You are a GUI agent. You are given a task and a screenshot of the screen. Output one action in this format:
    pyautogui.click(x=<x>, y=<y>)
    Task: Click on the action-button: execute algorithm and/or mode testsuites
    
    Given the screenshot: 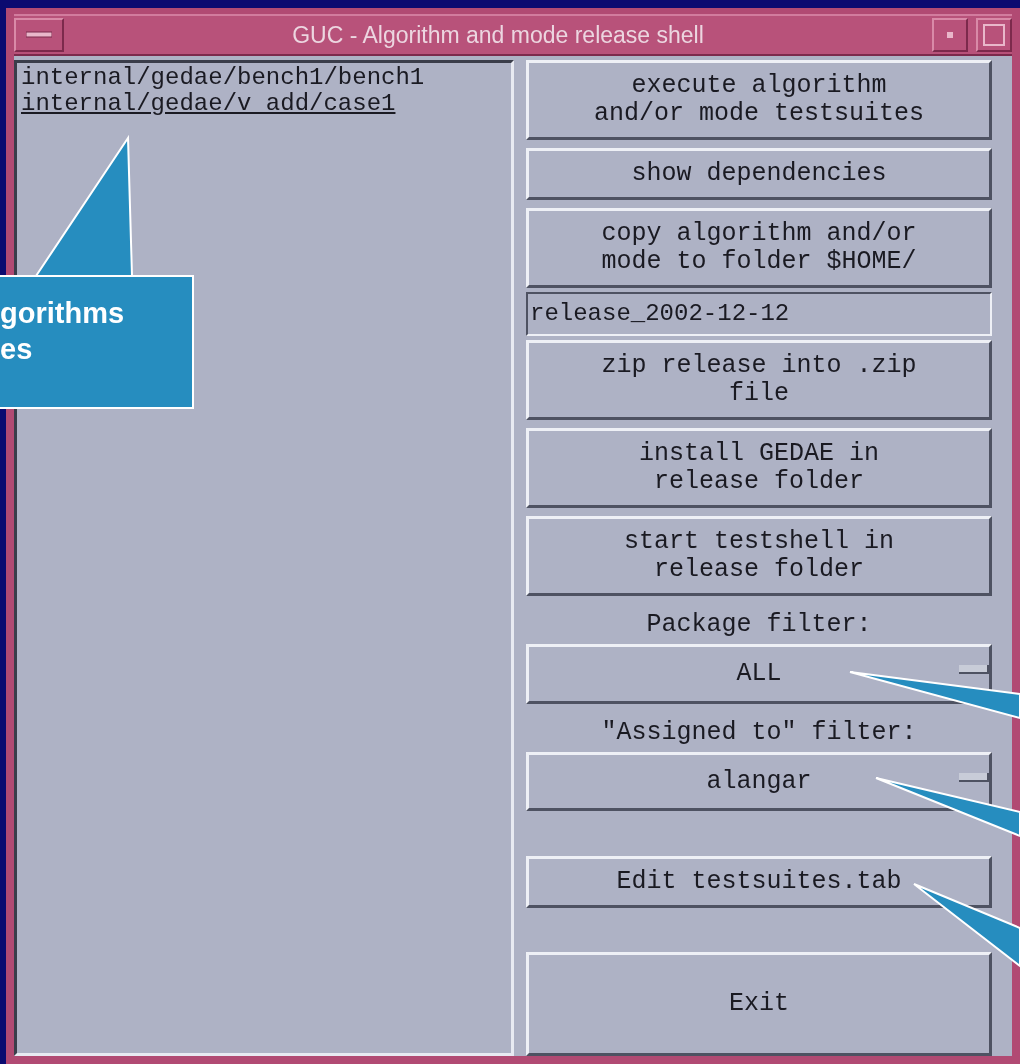 What is the action you would take?
    pyautogui.click(x=759, y=100)
    